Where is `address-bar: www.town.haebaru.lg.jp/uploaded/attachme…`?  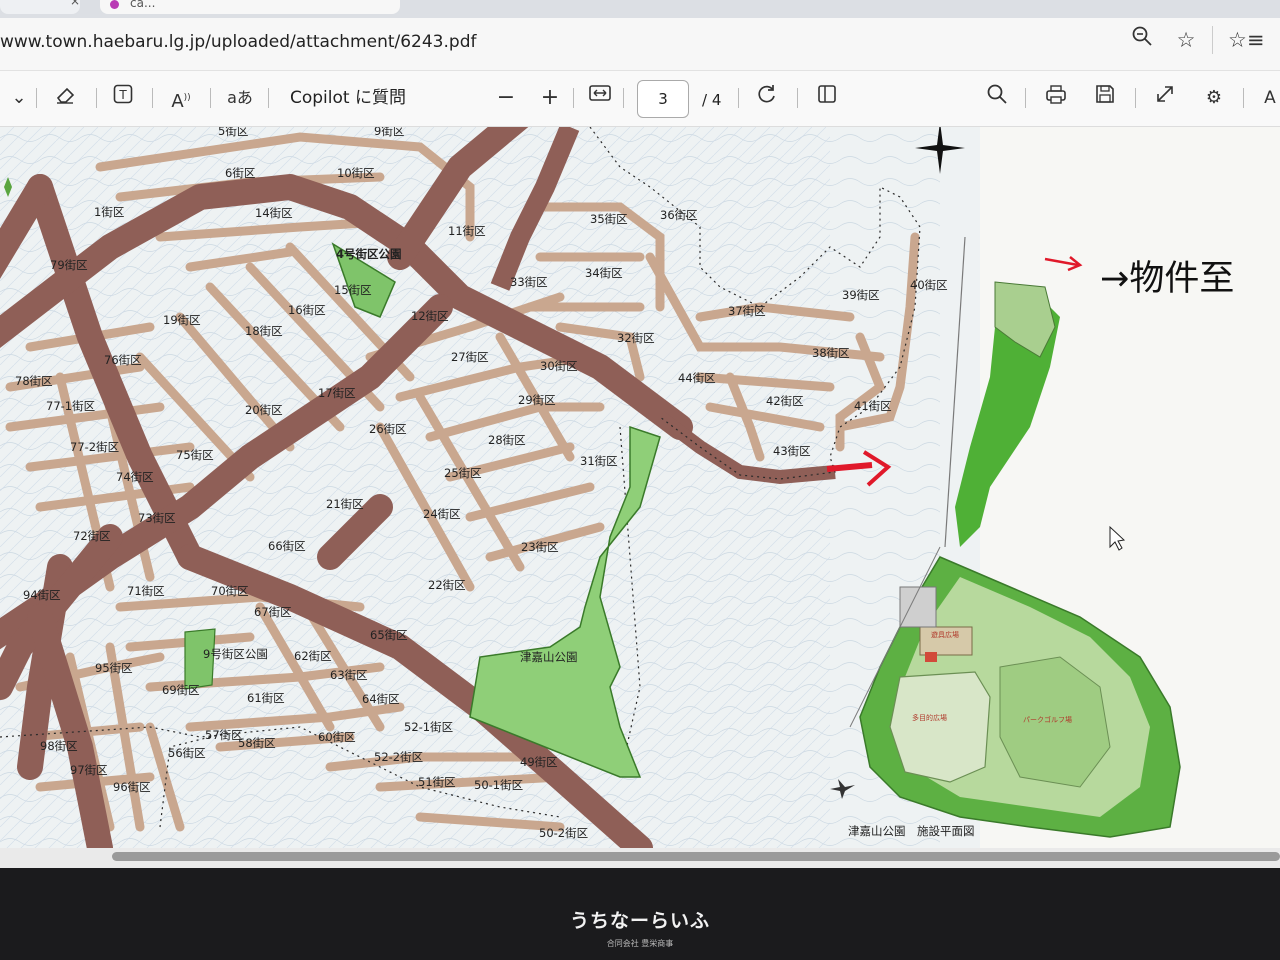 address-bar: www.town.haebaru.lg.jp/uploaded/attachme… is located at coordinates (640, 44).